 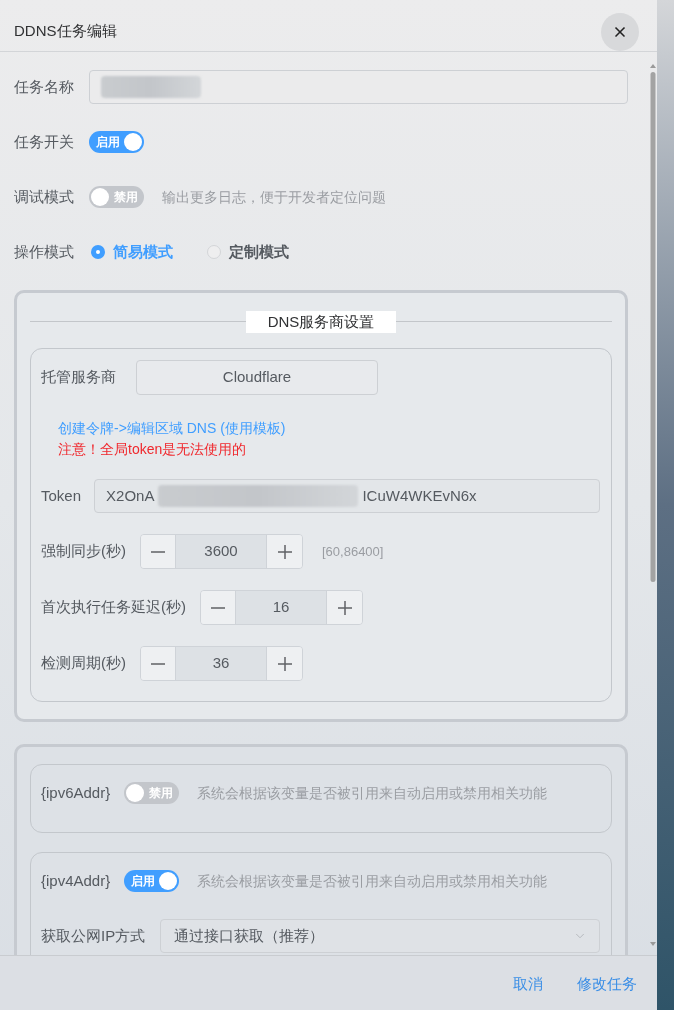 I want to click on field-label: 首次执行任务延迟(秒), so click(x=113, y=607).